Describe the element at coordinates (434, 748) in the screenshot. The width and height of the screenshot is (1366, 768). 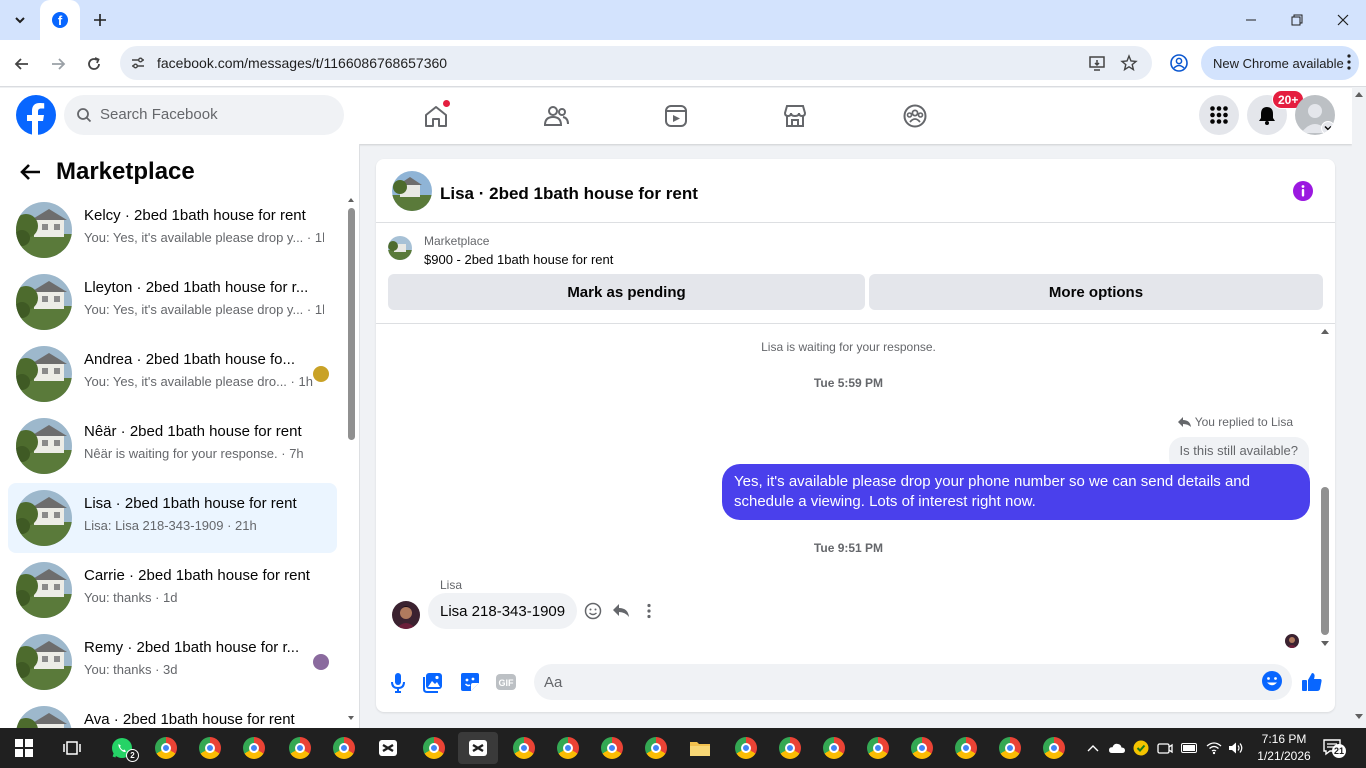
I see `chrome-a-icon` at that location.